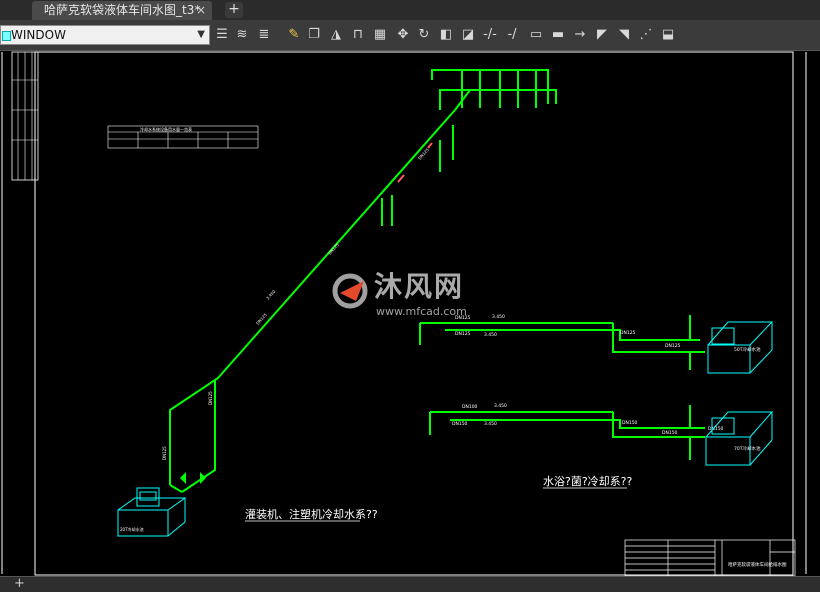  What do you see at coordinates (588, 481) in the screenshot?
I see `system-title-right: 水浴?菌?冷却系??` at bounding box center [588, 481].